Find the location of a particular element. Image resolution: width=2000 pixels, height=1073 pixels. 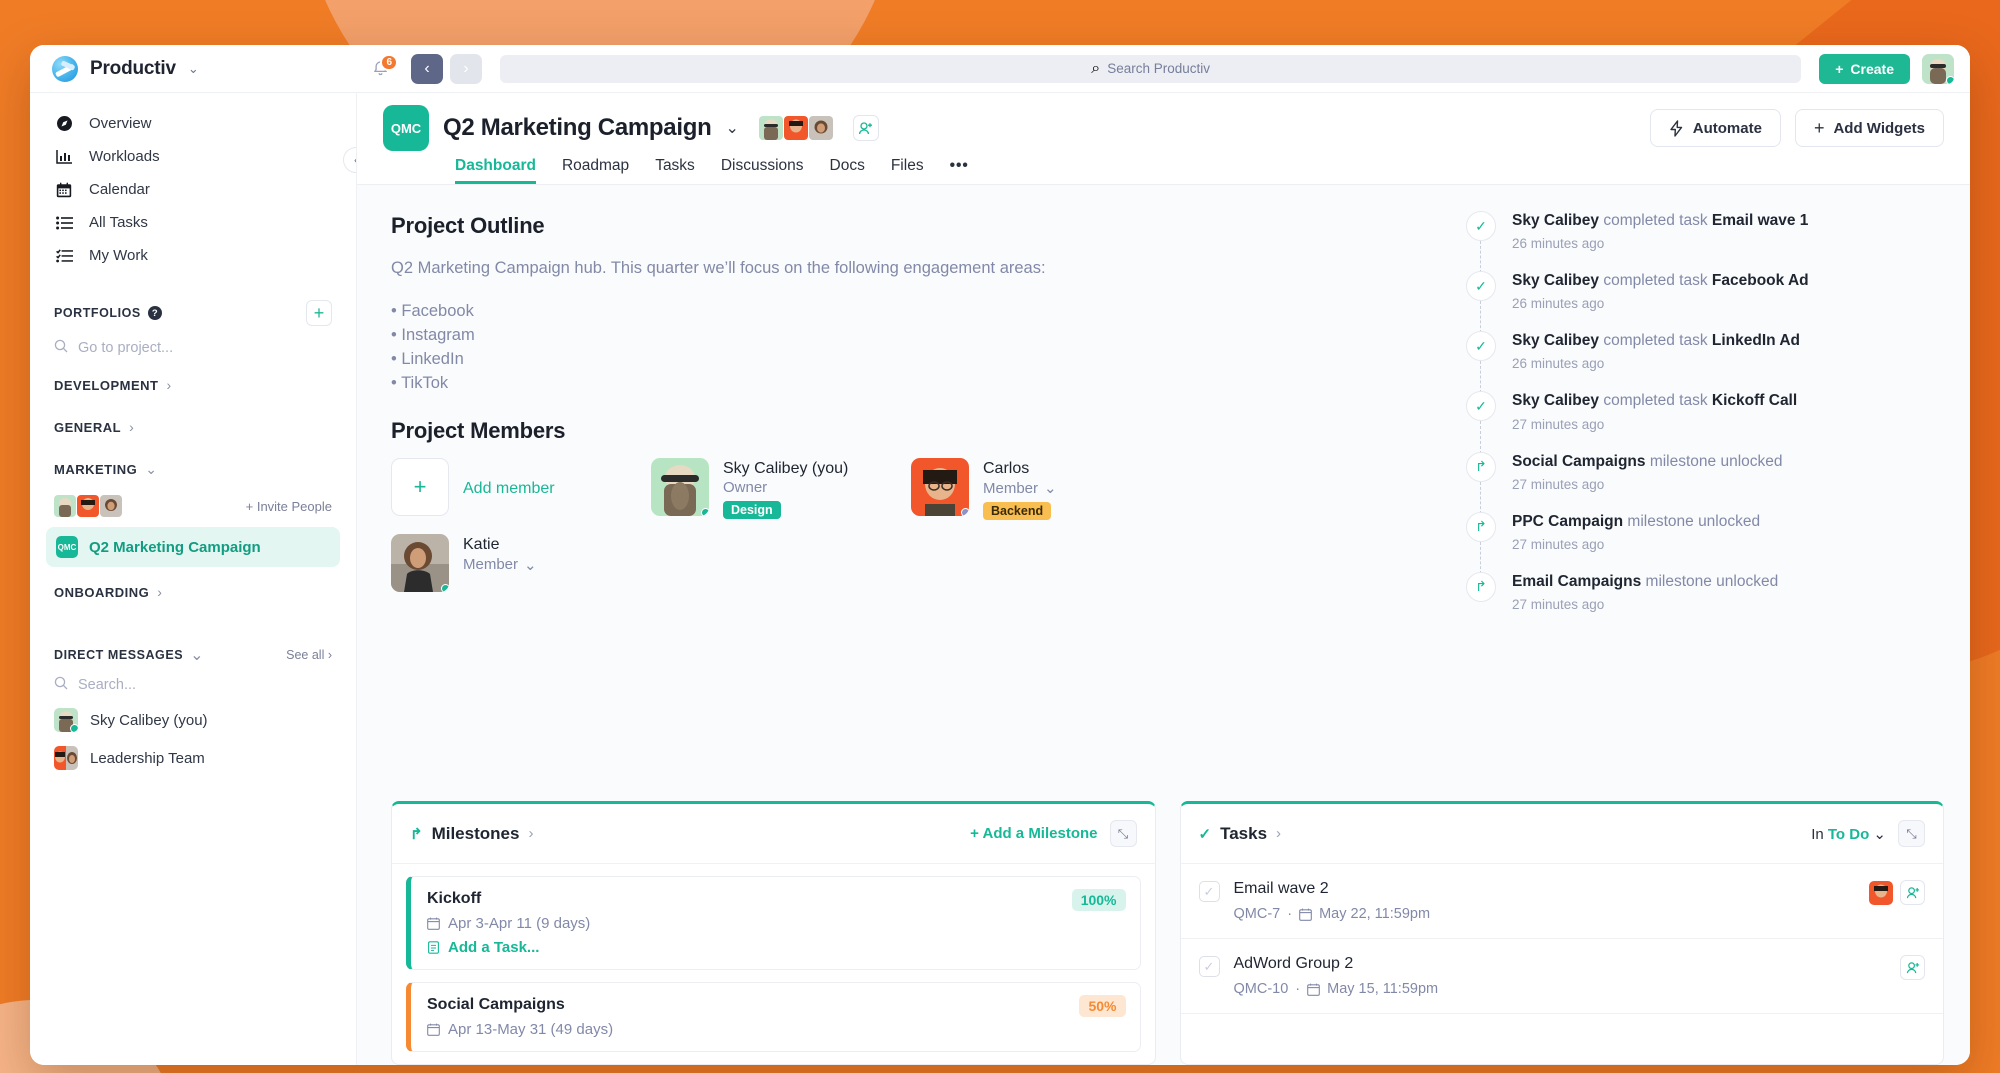

tasks-filter: In To Do ⌄ is located at coordinates (1848, 834).